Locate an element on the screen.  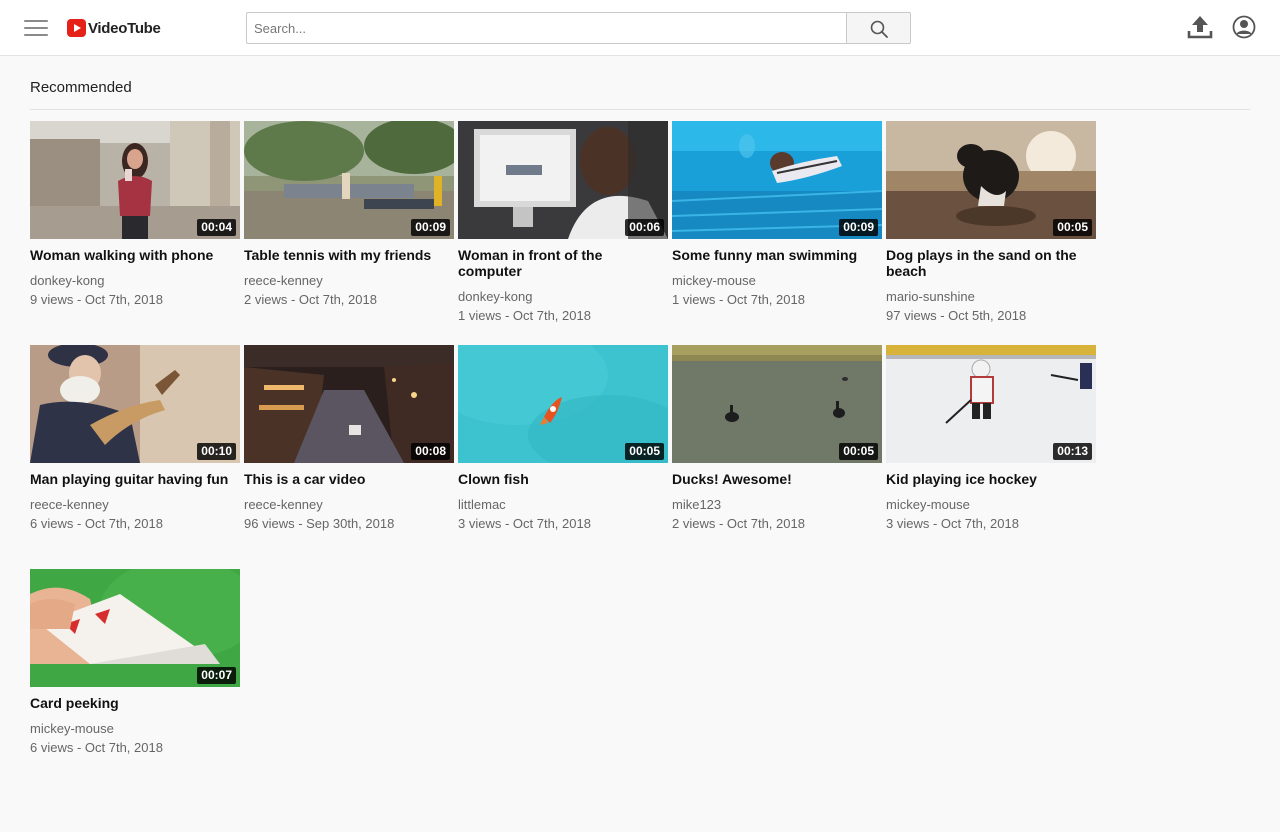
video-channel: mario-sunshine is located at coordinates (991, 297).